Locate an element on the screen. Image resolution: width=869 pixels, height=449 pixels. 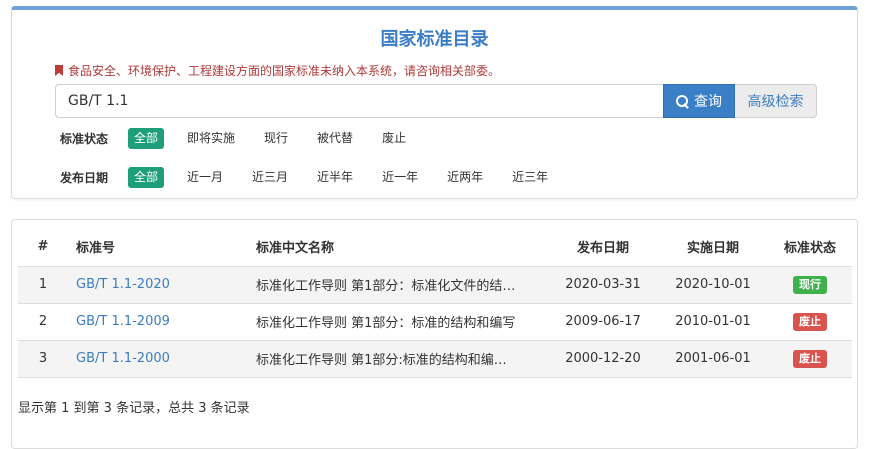
row-code: GB/T 1.1-2009 is located at coordinates (158, 322).